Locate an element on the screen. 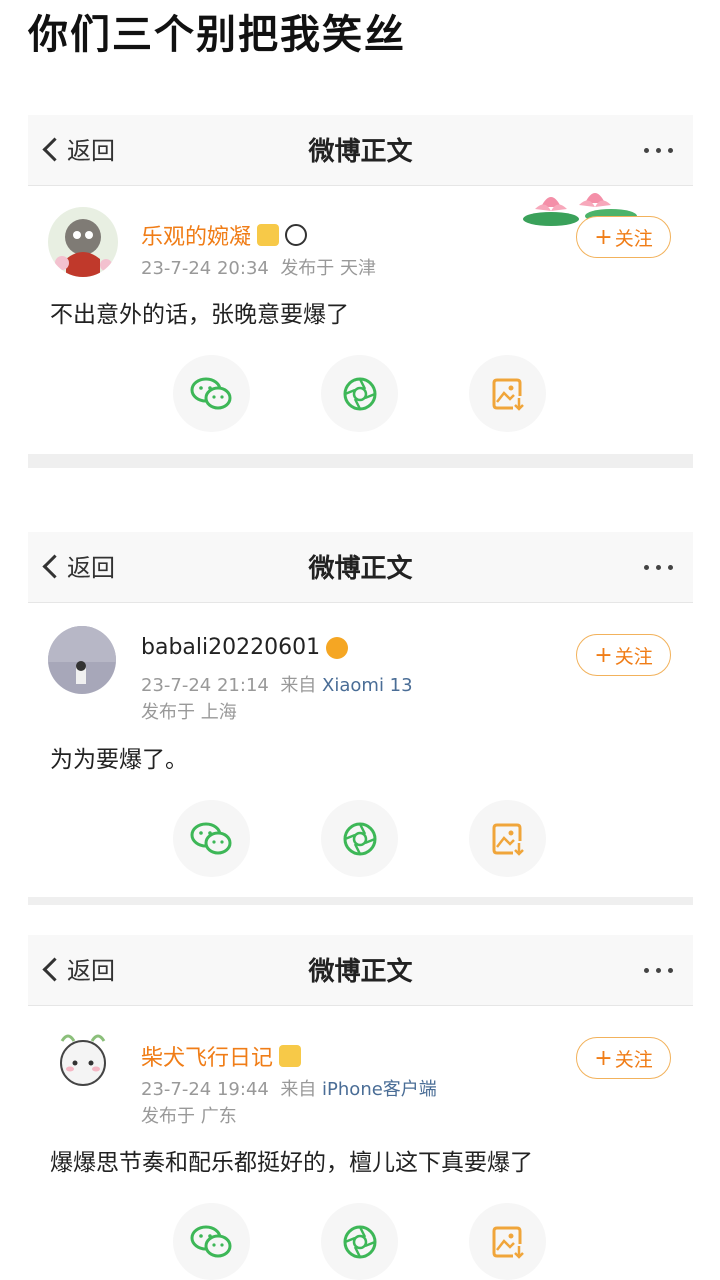 Image resolution: width=720 pixels, height=1280 pixels. post-time: 23-7-24 19:44 is located at coordinates (205, 1089).